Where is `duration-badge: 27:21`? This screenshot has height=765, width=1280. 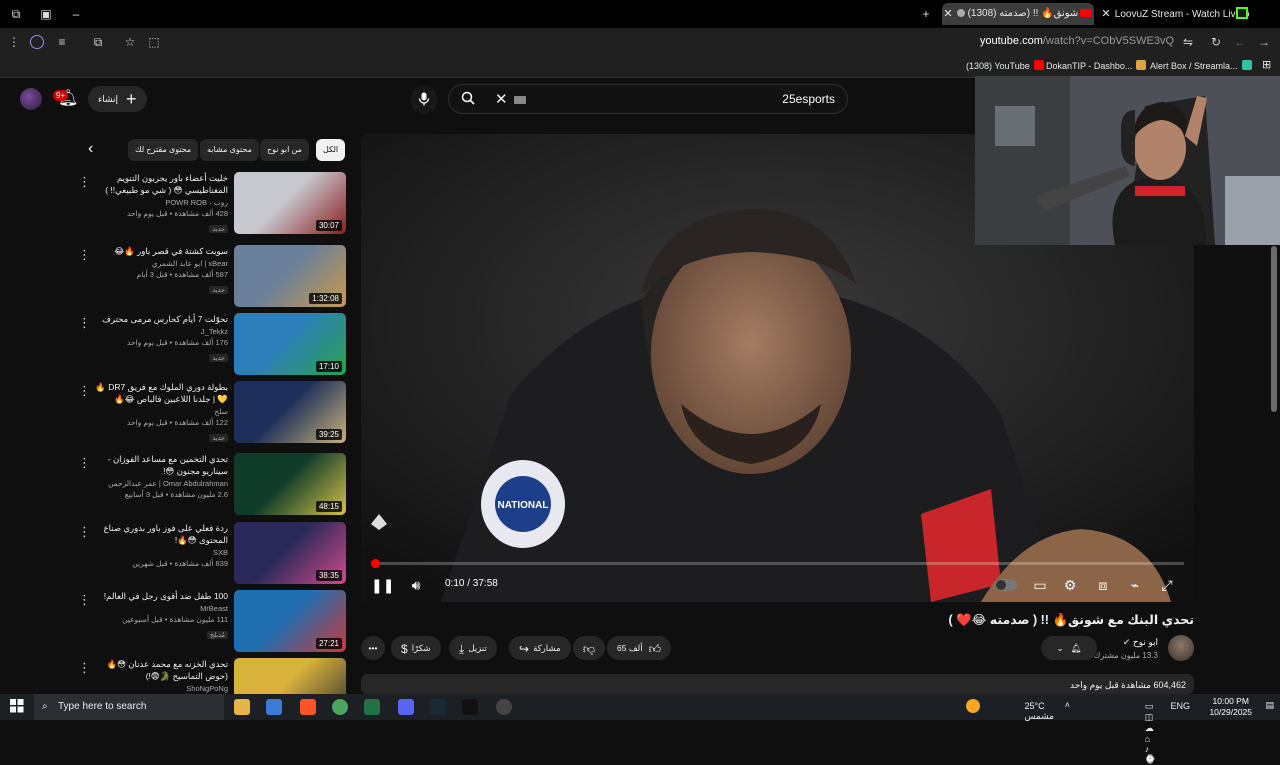 duration-badge: 27:21 is located at coordinates (328, 643).